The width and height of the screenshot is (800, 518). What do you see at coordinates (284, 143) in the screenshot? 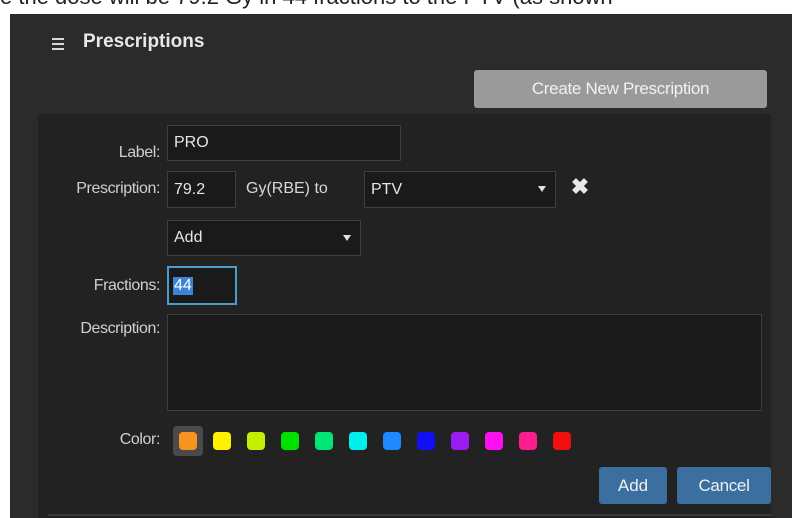
I see `label-input: PRO` at bounding box center [284, 143].